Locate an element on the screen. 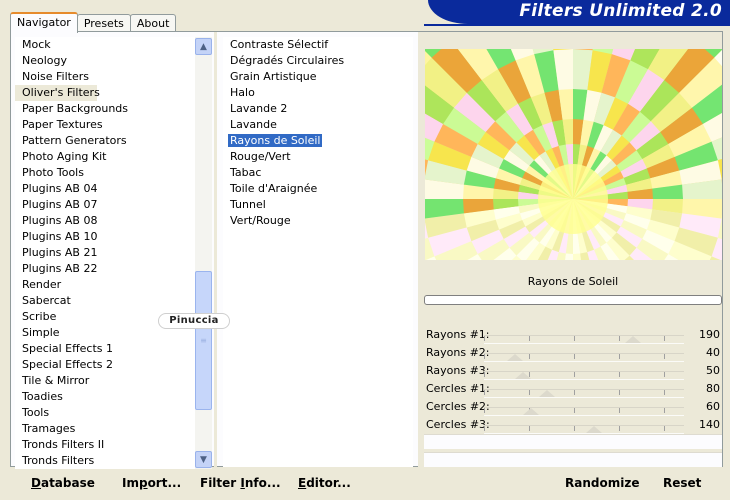 This screenshot has width=730, height=500. category-item: Plugins AB 21 is located at coordinates (106, 253).